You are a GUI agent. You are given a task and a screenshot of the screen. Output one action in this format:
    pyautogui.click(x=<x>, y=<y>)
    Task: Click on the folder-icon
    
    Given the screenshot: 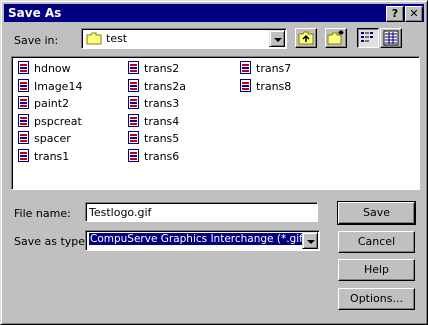 What is the action you would take?
    pyautogui.click(x=94, y=38)
    